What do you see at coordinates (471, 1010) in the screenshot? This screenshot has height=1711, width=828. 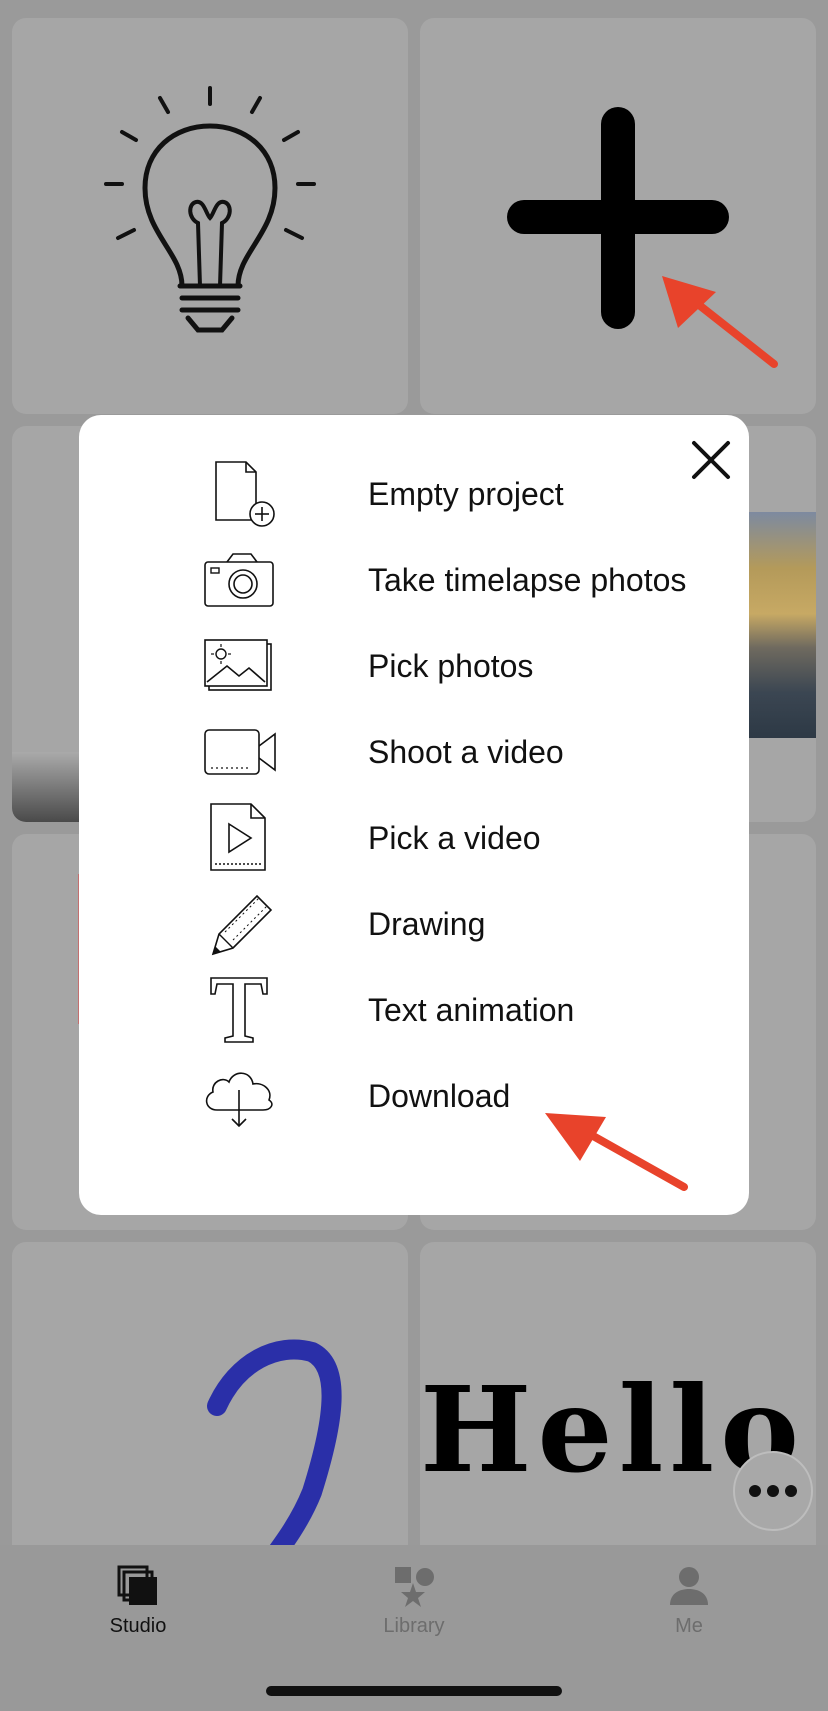 I see `menu-item-label: Text animation` at bounding box center [471, 1010].